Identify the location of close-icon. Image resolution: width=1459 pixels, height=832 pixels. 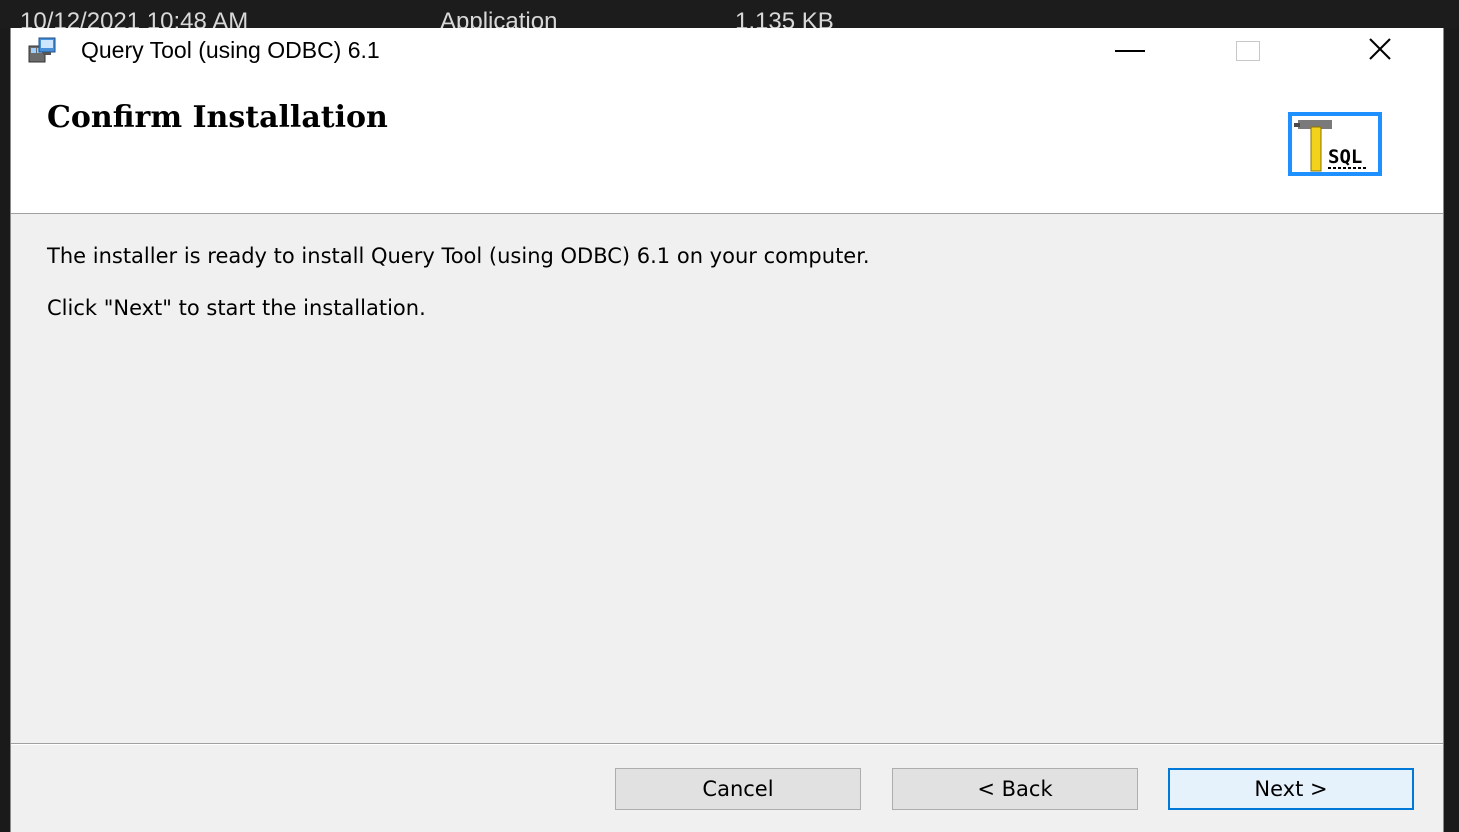
(1380, 51).